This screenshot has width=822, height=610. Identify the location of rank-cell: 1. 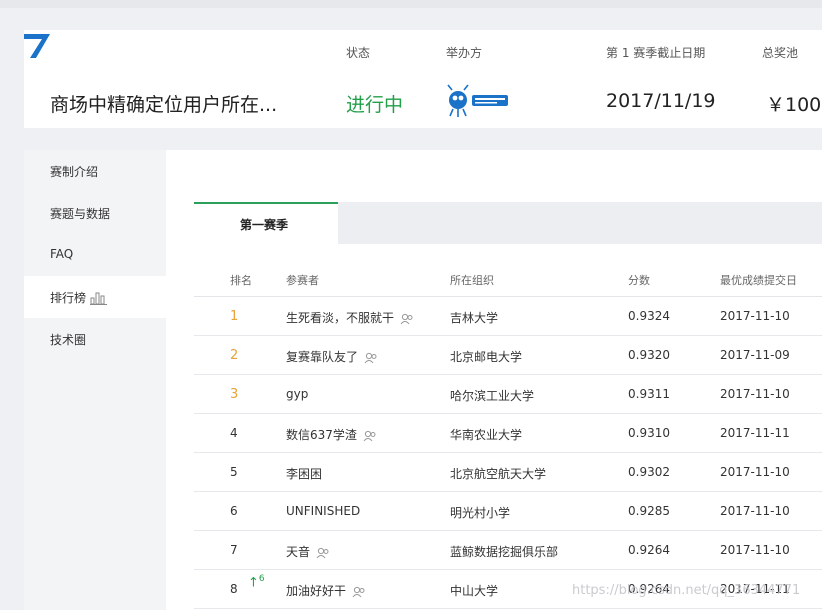
(234, 316).